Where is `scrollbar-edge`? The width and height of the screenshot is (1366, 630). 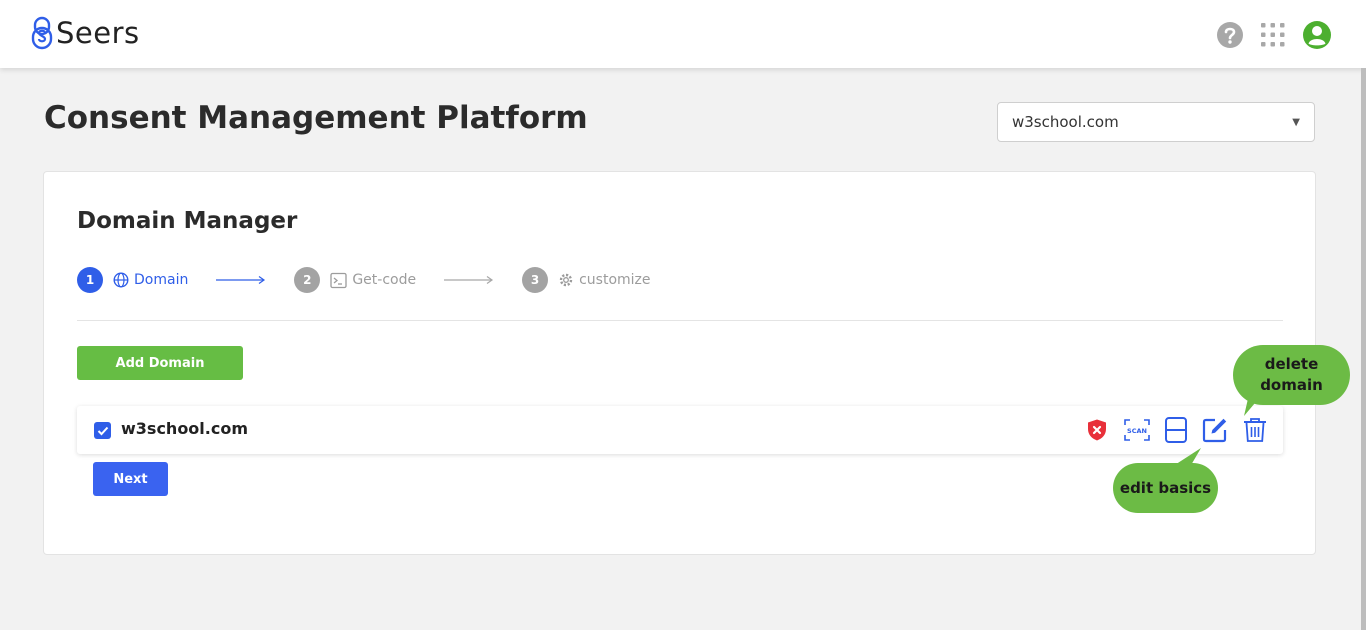 scrollbar-edge is located at coordinates (1363, 349).